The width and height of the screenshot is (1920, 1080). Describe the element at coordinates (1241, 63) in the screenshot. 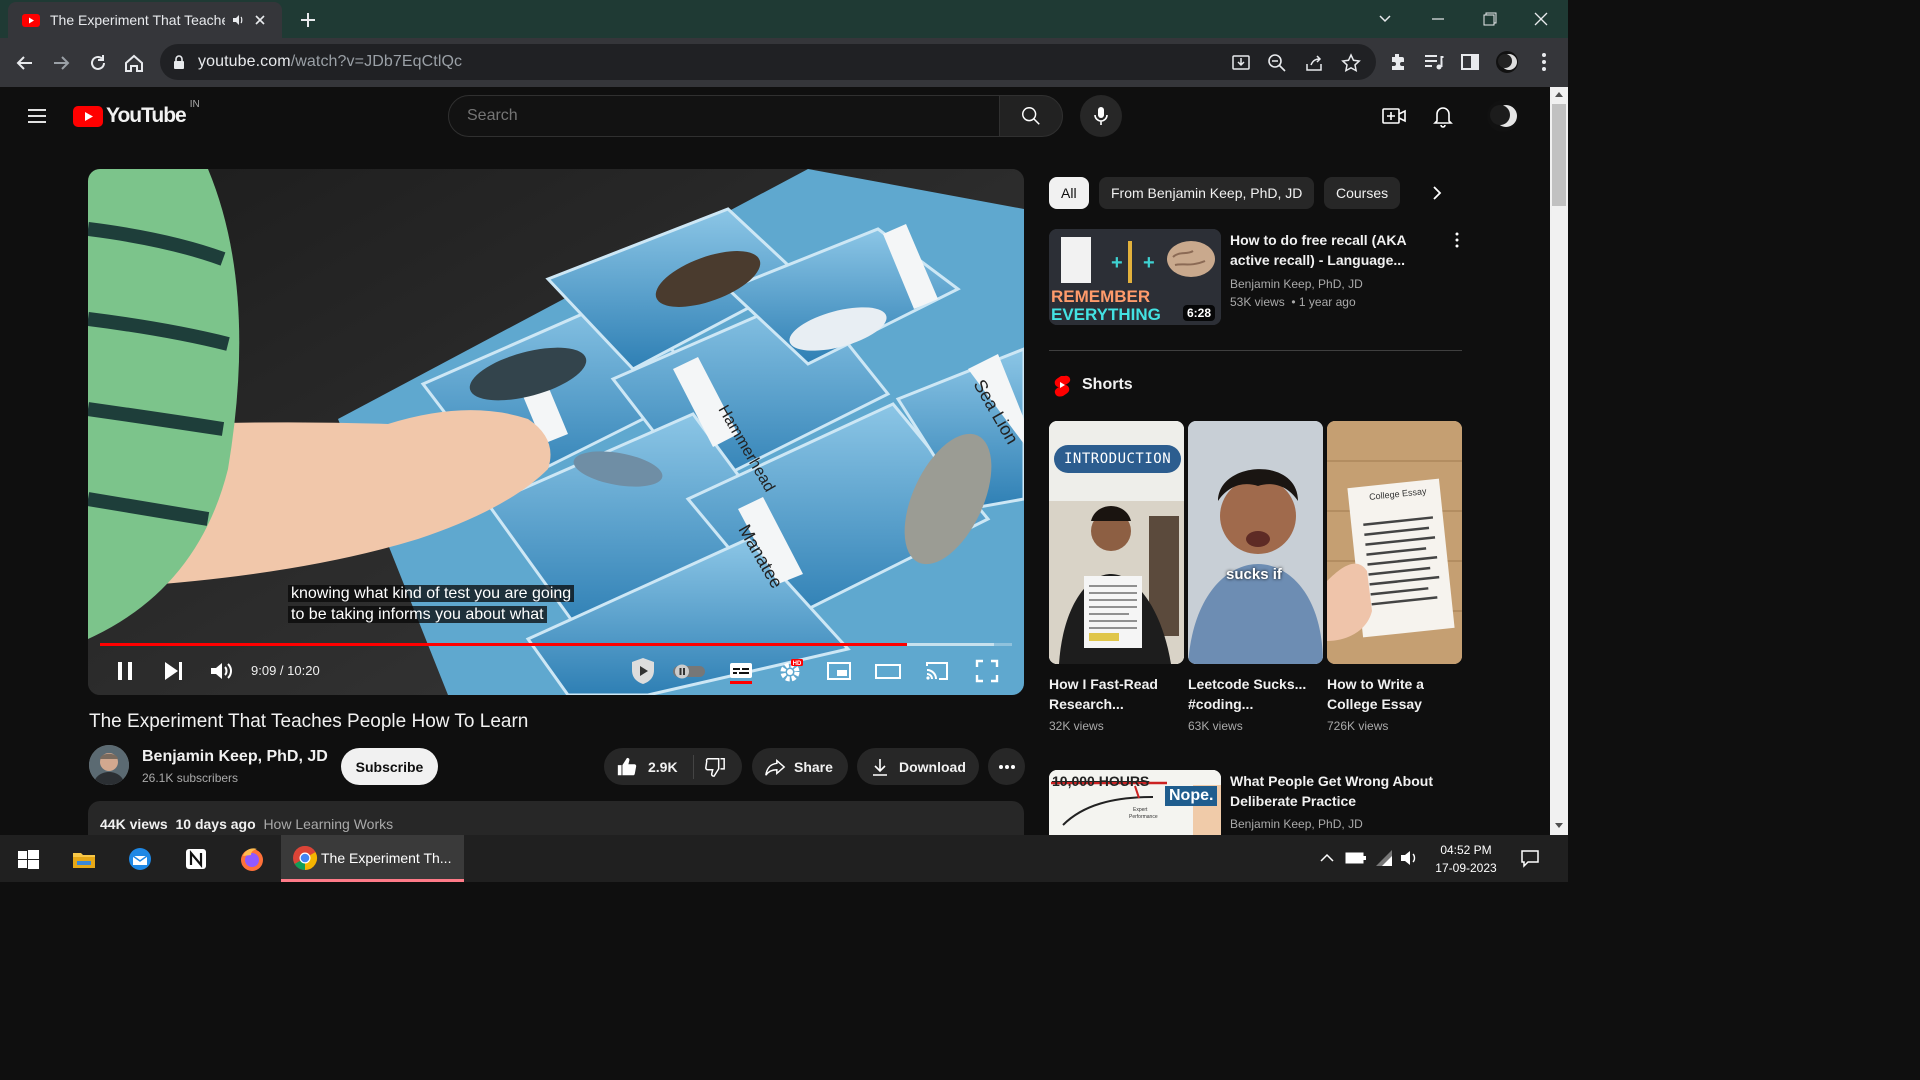

I see `install-app-icon` at that location.